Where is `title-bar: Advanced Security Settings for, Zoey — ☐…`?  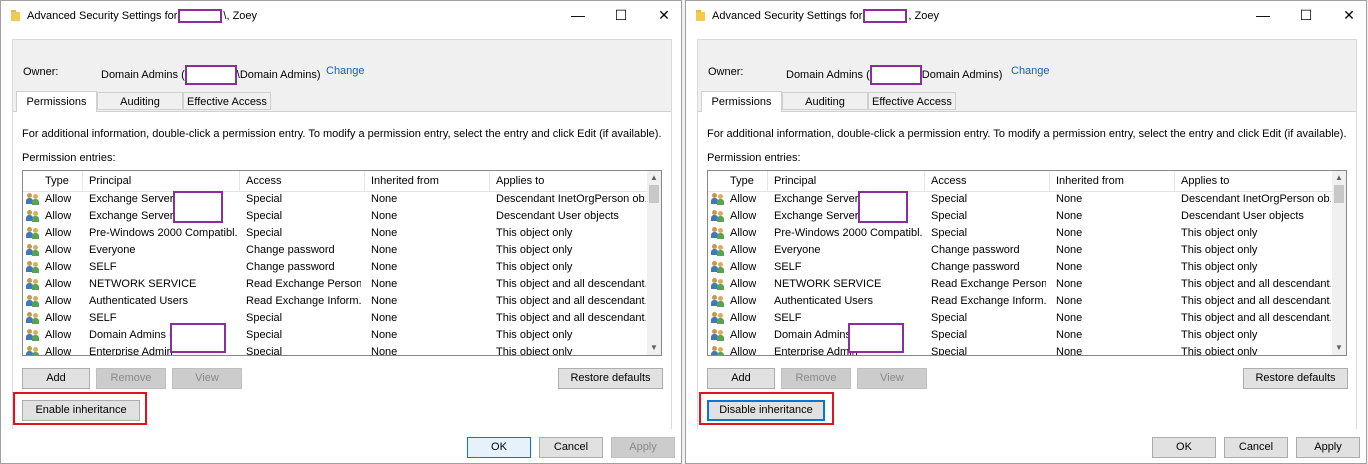 title-bar: Advanced Security Settings for, Zoey — ☐… is located at coordinates (1026, 16).